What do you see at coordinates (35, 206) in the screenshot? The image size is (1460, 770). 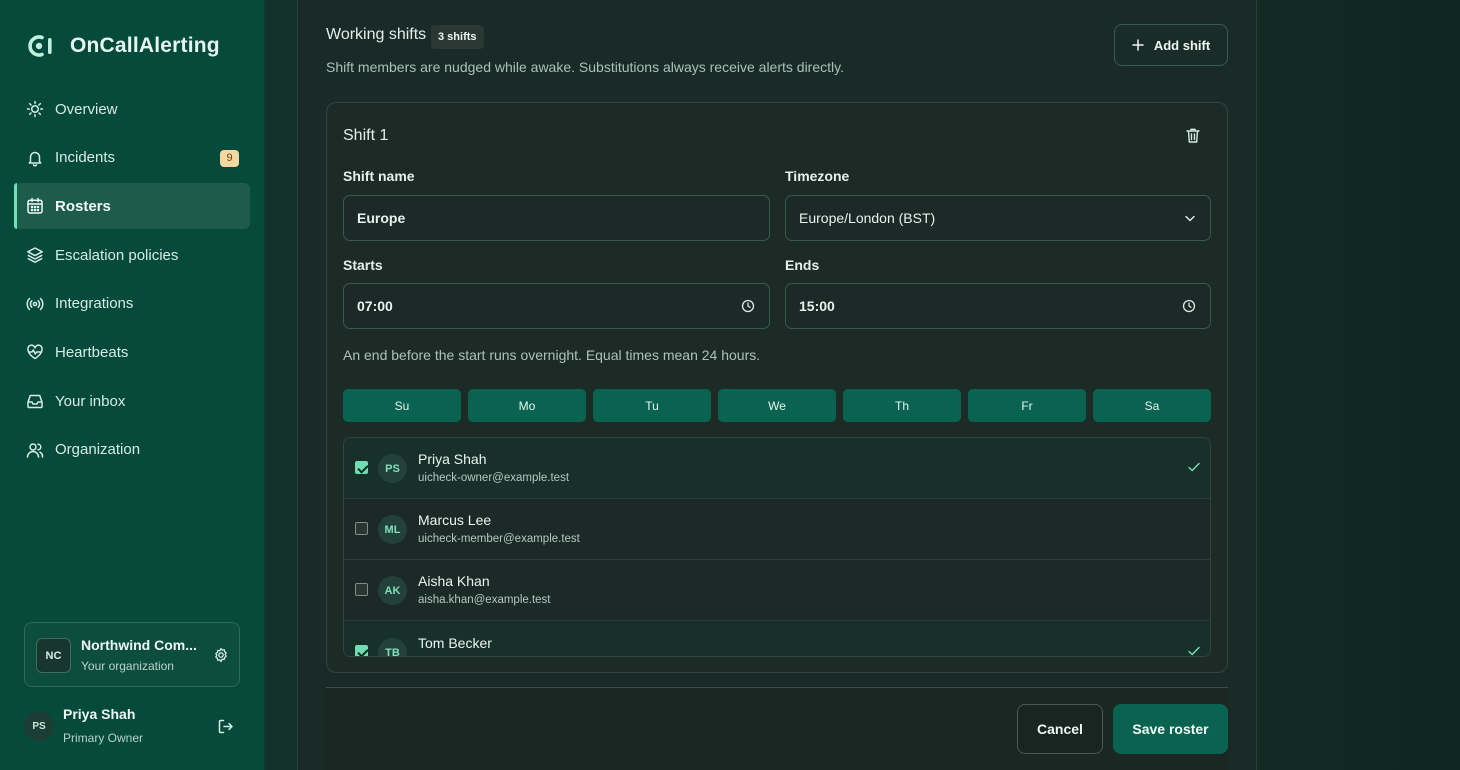 I see `calendar-icon` at bounding box center [35, 206].